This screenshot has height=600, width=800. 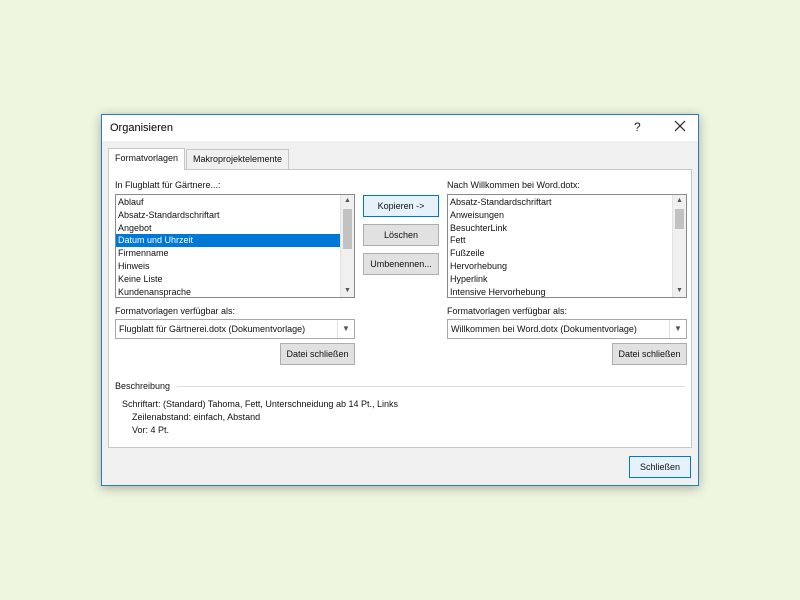 I want to click on list-item: Hervorhebung, so click(x=560, y=266).